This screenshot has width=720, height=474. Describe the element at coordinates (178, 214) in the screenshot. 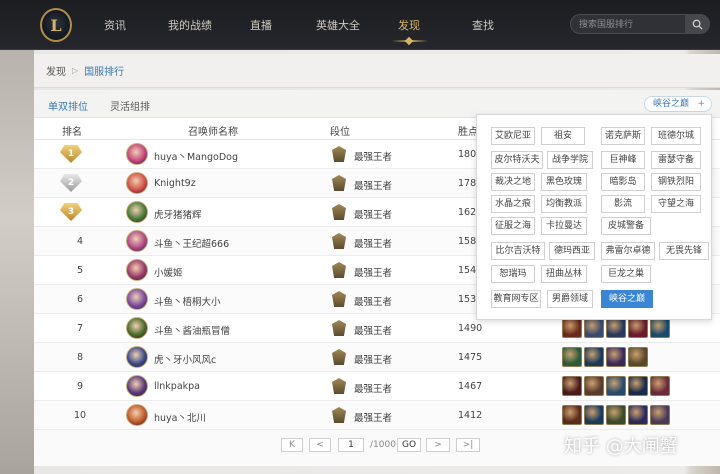

I see `summoner-name: 虎牙猪猪辉` at that location.